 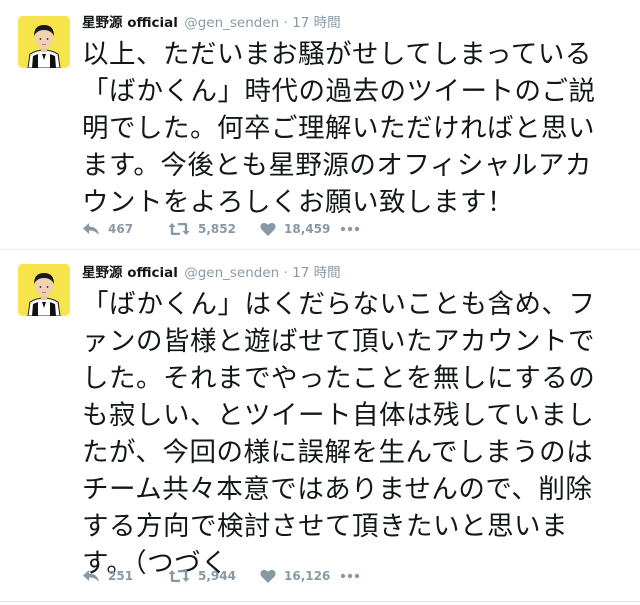 What do you see at coordinates (337, 489) in the screenshot?
I see `tweet-text-line: チーム共々本意ではありませんので、削除` at bounding box center [337, 489].